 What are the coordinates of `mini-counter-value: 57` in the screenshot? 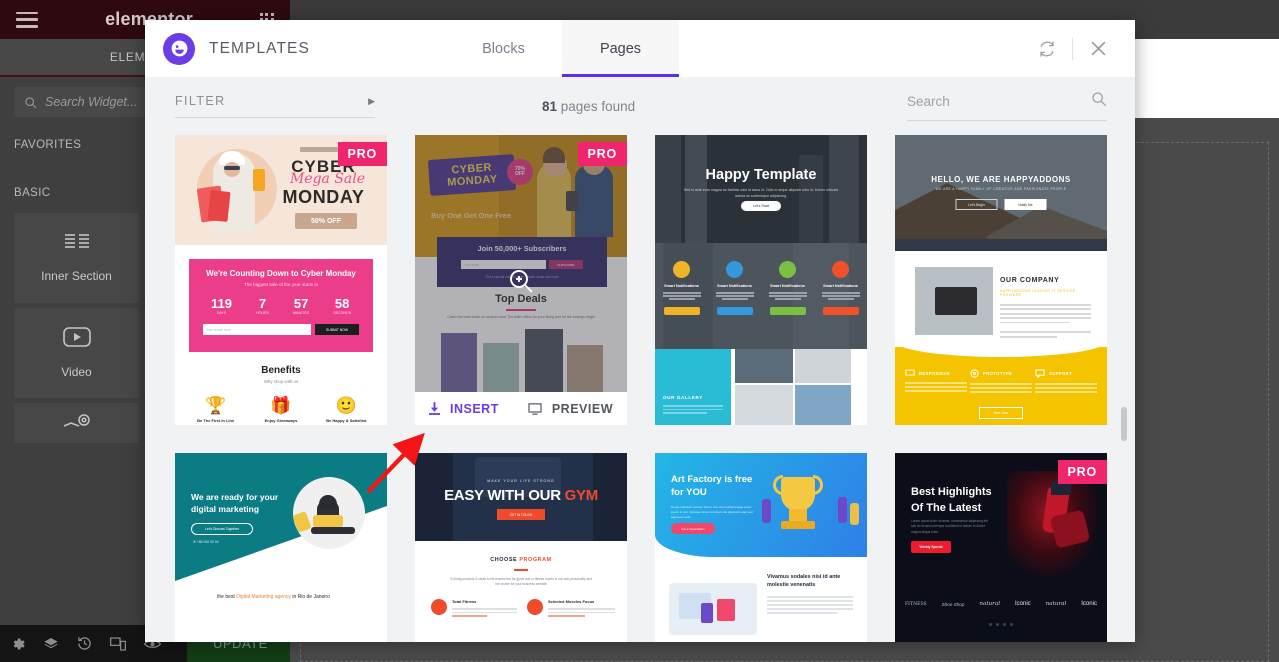 It's located at (301, 303).